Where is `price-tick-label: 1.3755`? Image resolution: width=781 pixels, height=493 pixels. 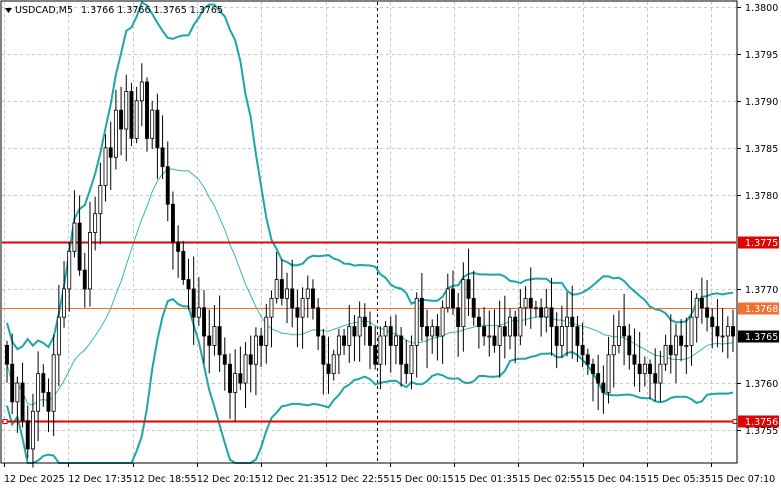 price-tick-label: 1.3755 is located at coordinates (761, 431).